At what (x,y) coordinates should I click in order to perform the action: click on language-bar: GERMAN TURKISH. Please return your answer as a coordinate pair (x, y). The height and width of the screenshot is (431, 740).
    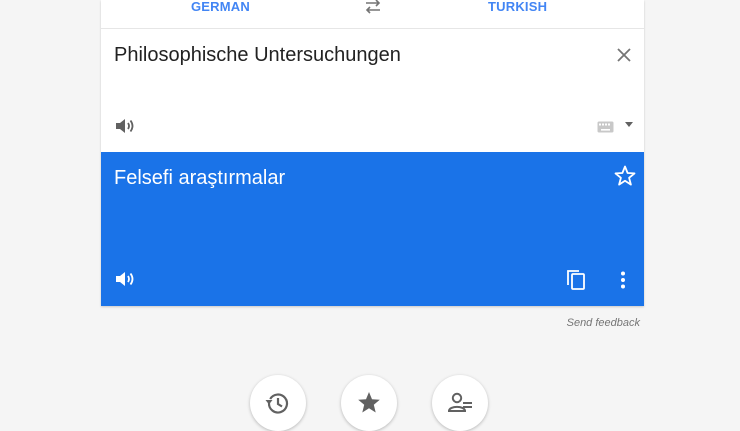
    Looking at the image, I should click on (372, 14).